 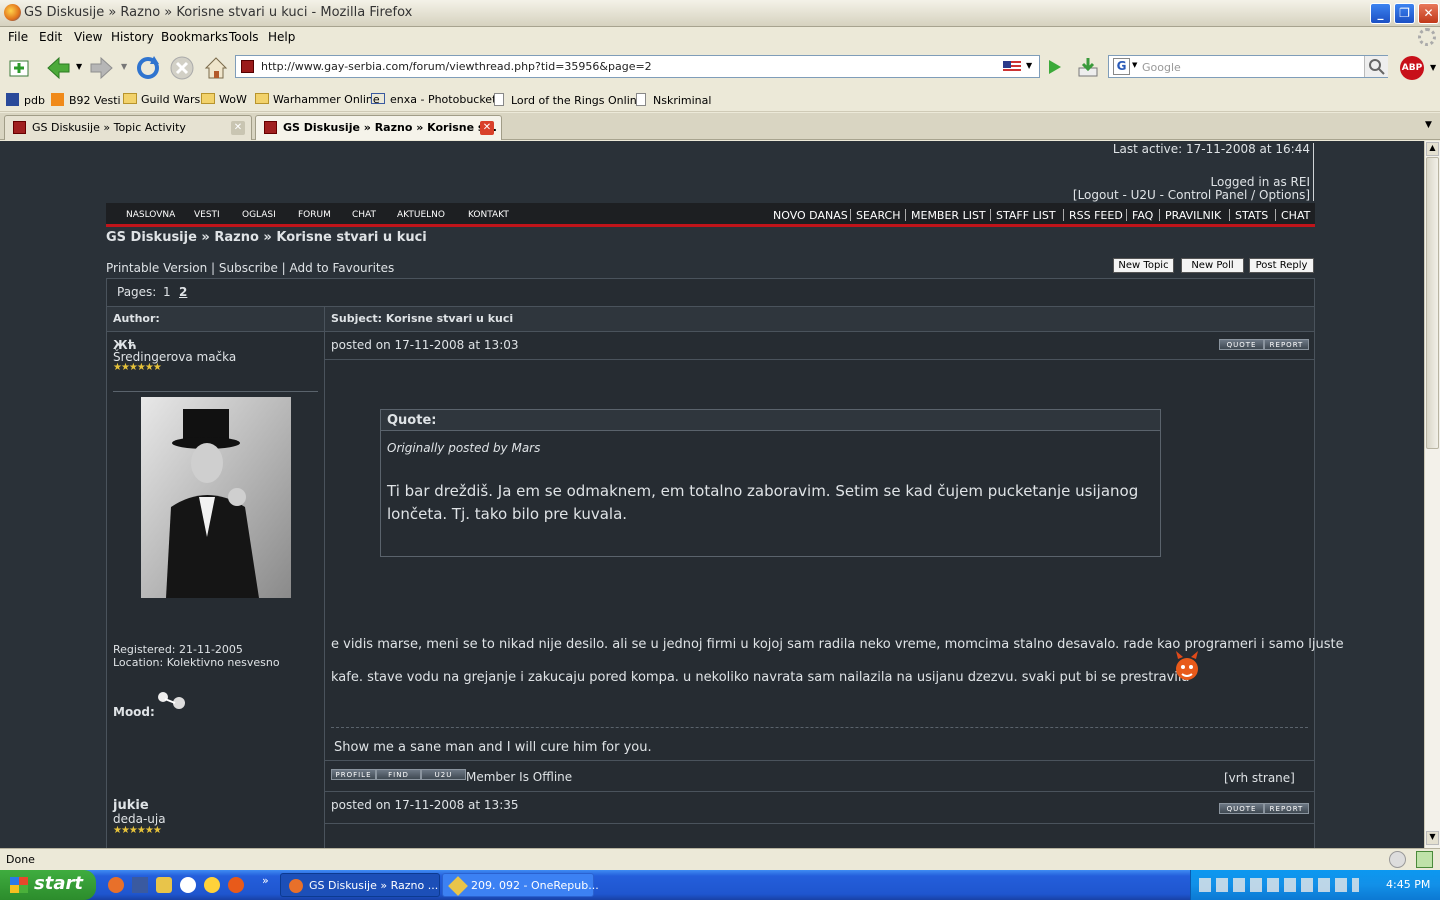 I want to click on bookmark-b92: B92 Vesti, so click(x=86, y=100).